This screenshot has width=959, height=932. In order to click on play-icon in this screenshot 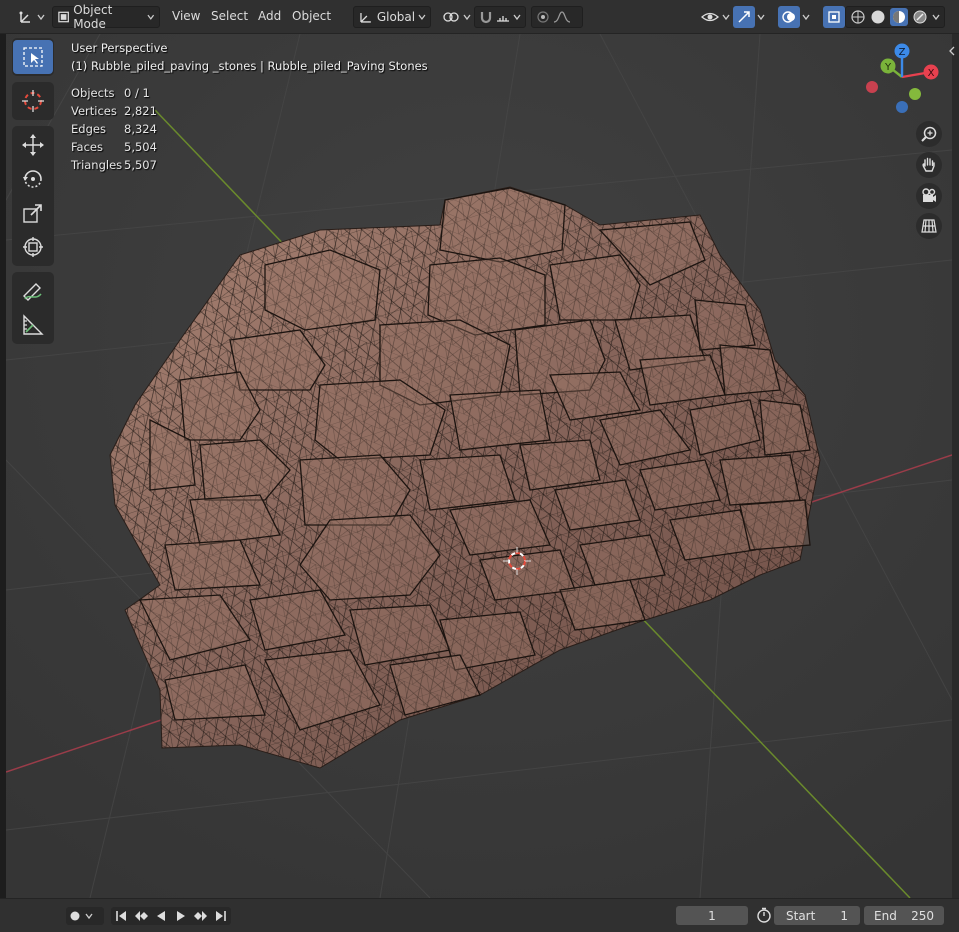, I will do `click(181, 916)`.